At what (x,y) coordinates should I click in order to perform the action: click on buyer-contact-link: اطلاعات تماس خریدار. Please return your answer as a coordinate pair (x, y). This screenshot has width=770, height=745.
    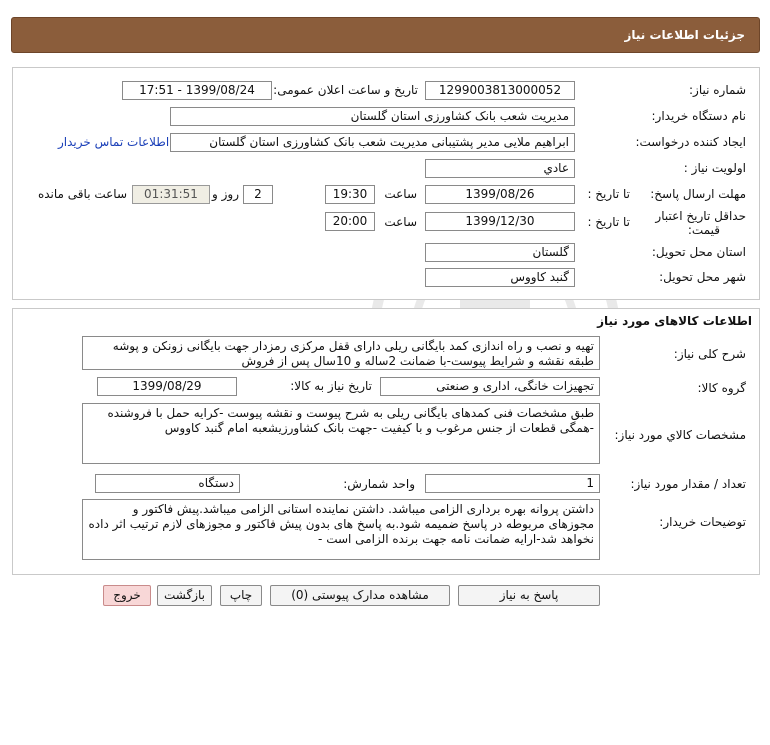
    Looking at the image, I should click on (113, 142).